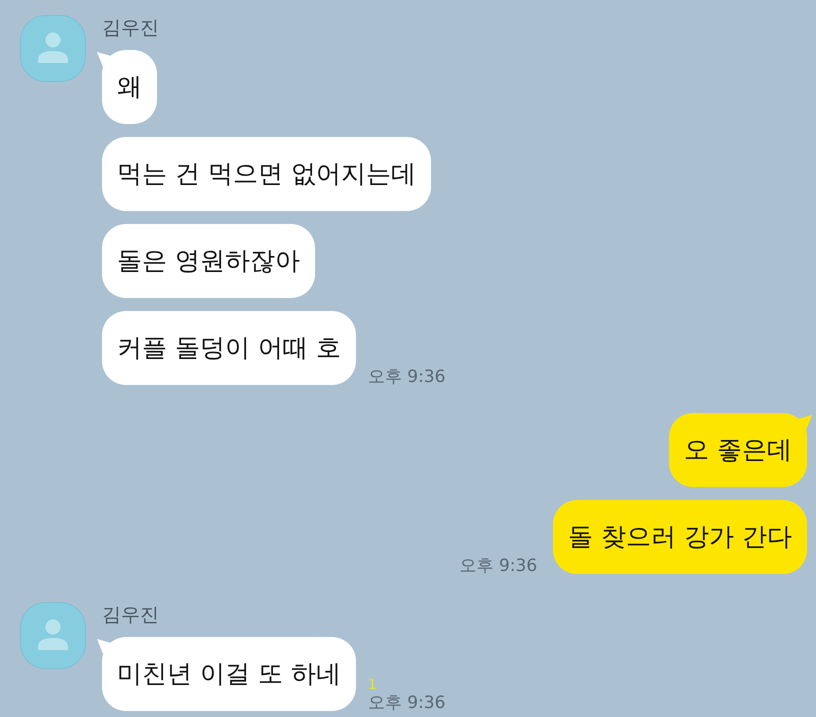 This screenshot has width=816, height=717. What do you see at coordinates (372, 685) in the screenshot?
I see `unread-count: 1` at bounding box center [372, 685].